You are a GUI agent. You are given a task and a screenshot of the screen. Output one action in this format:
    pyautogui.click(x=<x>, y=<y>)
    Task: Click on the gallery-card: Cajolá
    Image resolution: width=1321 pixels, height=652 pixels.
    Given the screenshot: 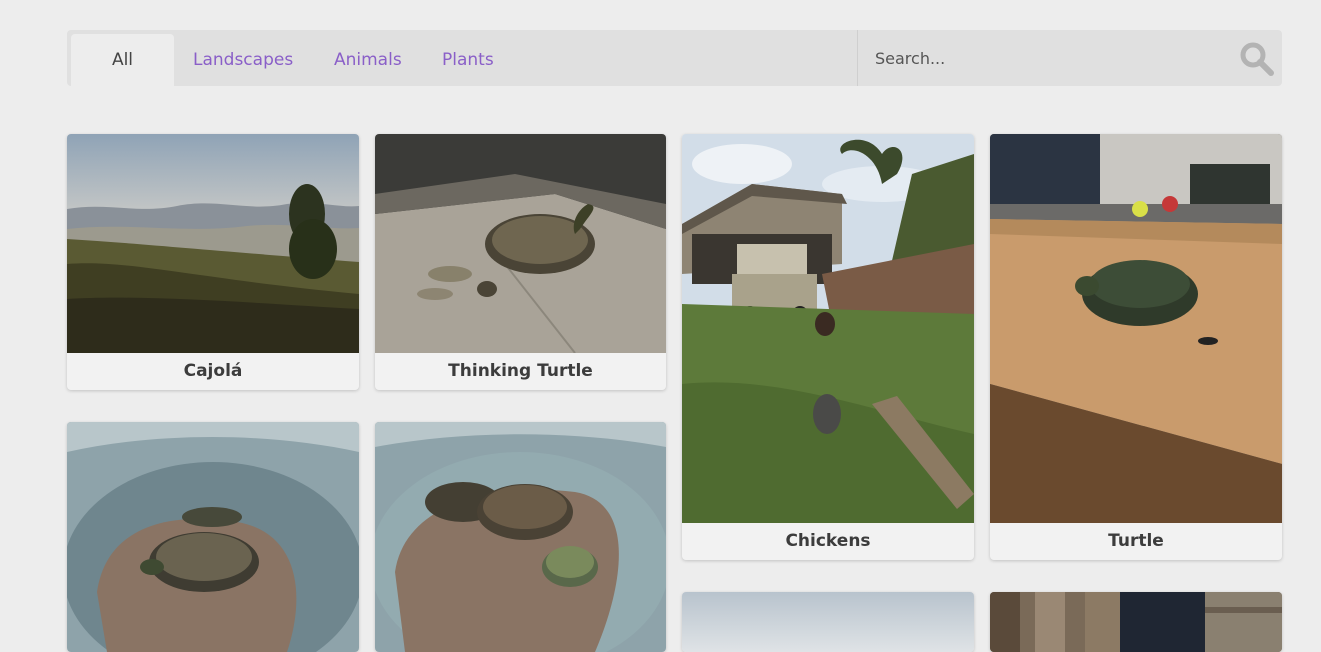 What is the action you would take?
    pyautogui.click(x=213, y=262)
    